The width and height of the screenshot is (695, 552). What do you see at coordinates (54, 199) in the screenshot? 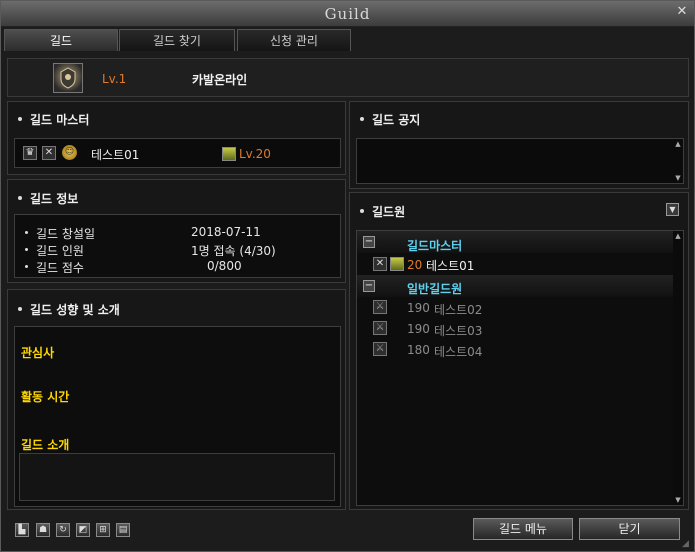
I see `guild-info-title: 길드 정보` at bounding box center [54, 199].